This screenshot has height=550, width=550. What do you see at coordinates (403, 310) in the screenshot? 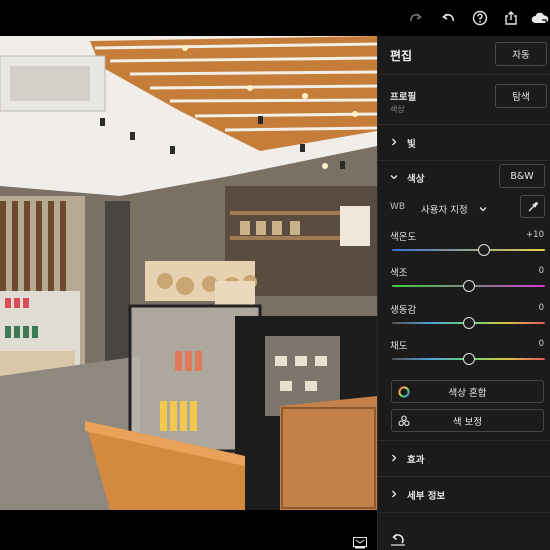
I see `slider-label: 생동감` at bounding box center [403, 310].